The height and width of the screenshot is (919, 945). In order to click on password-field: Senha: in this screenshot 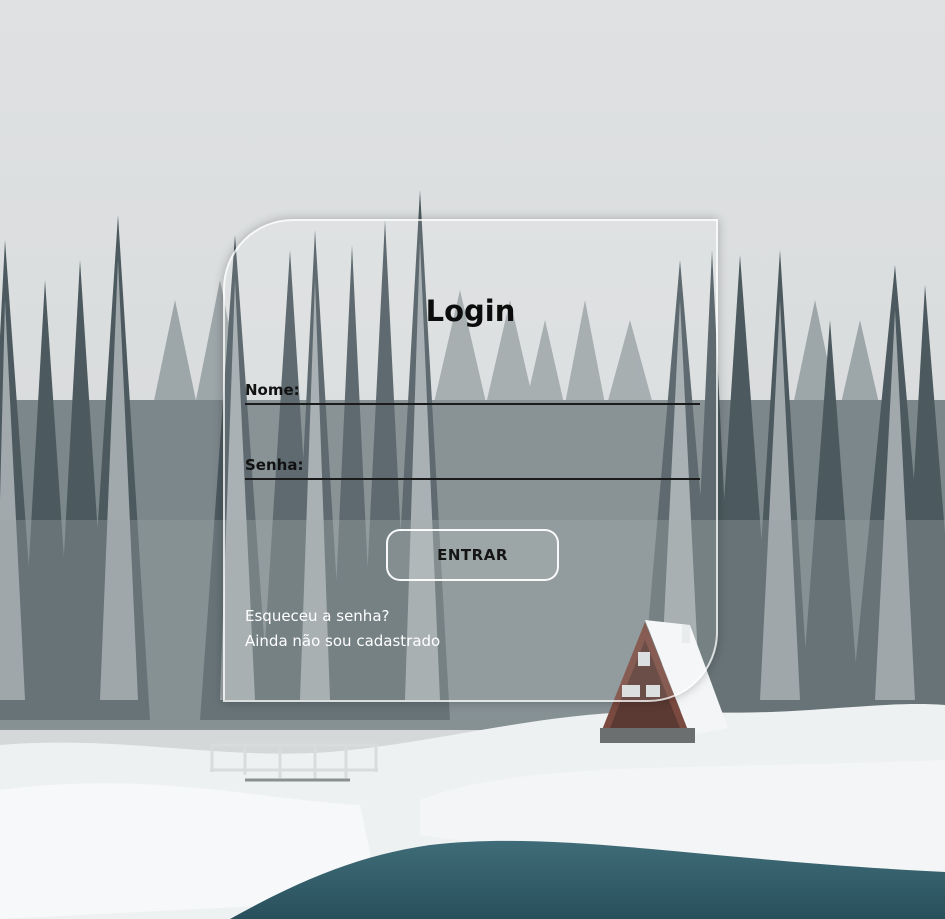, I will do `click(474, 468)`.